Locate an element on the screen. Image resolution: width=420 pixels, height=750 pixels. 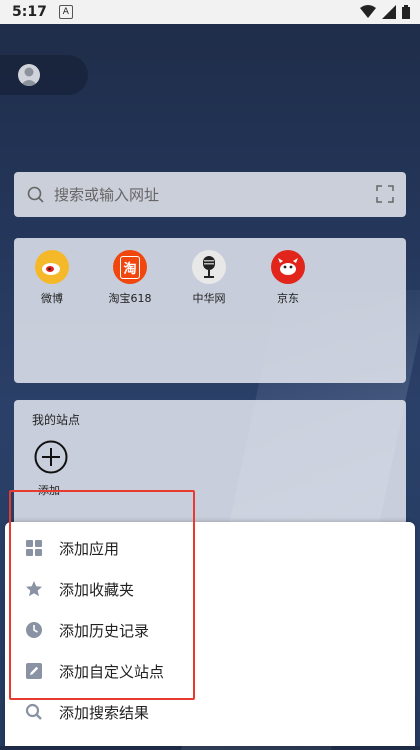
site-china-com: 中华网 is located at coordinates (209, 278).